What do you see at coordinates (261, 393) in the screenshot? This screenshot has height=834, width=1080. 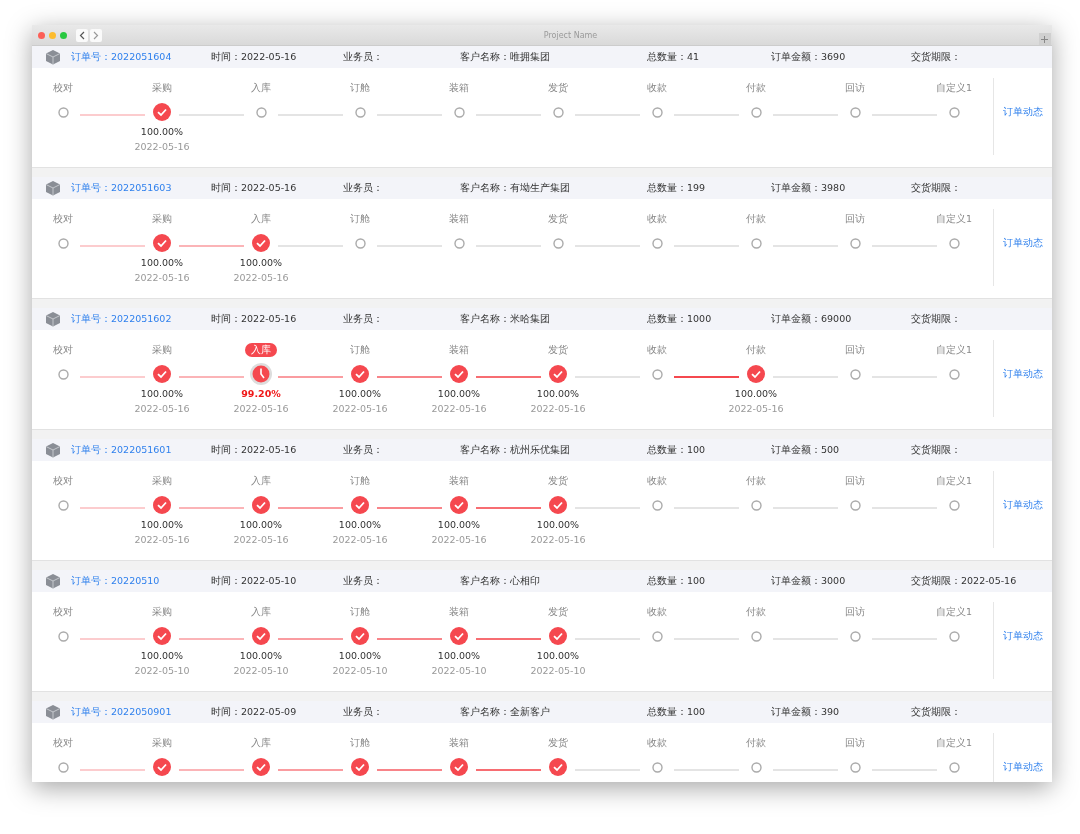 I see `step-percent: 99.20%` at bounding box center [261, 393].